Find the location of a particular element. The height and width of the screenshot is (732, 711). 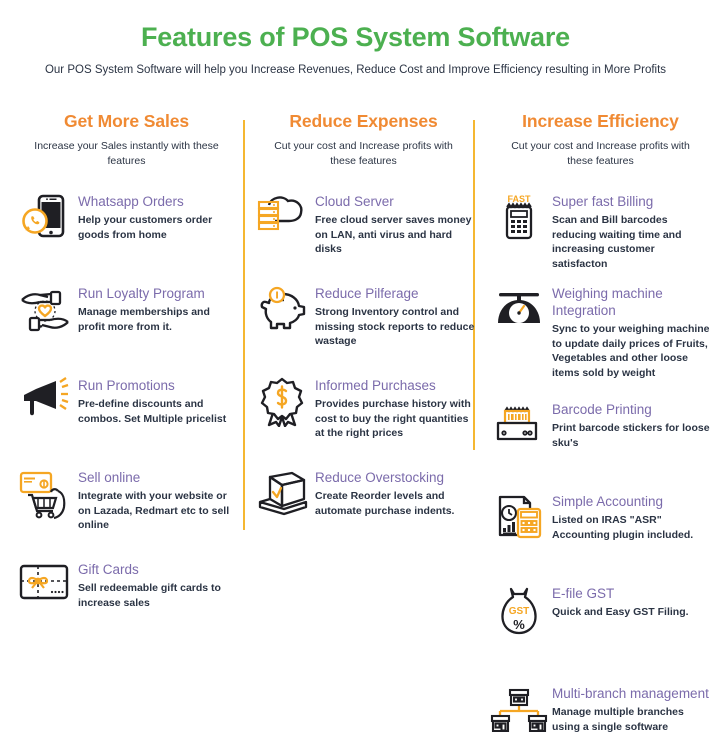

feature-text: Quick and Easy GST Filing. is located at coordinates (620, 612).